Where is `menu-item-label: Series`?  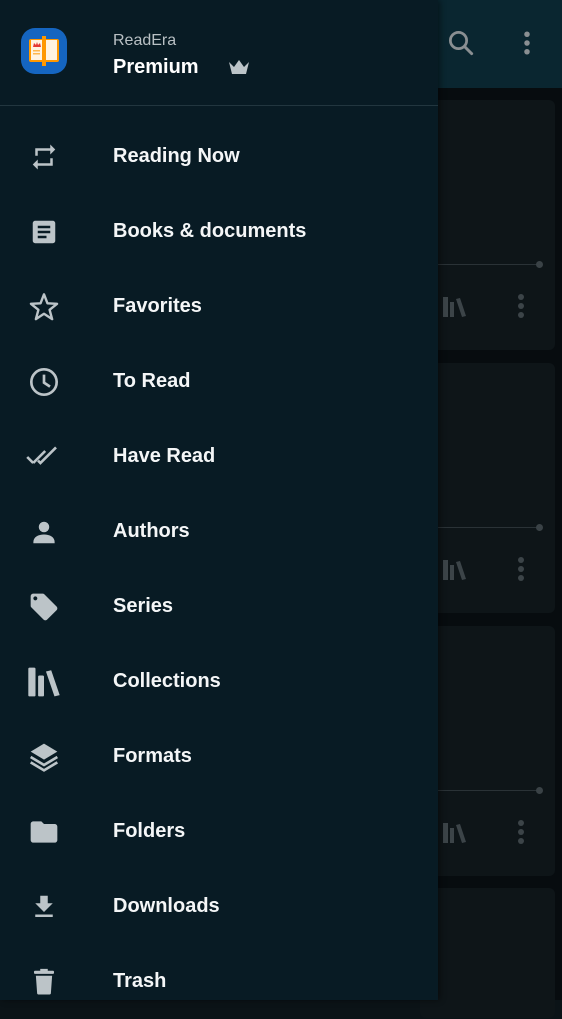
menu-item-label: Series is located at coordinates (143, 606).